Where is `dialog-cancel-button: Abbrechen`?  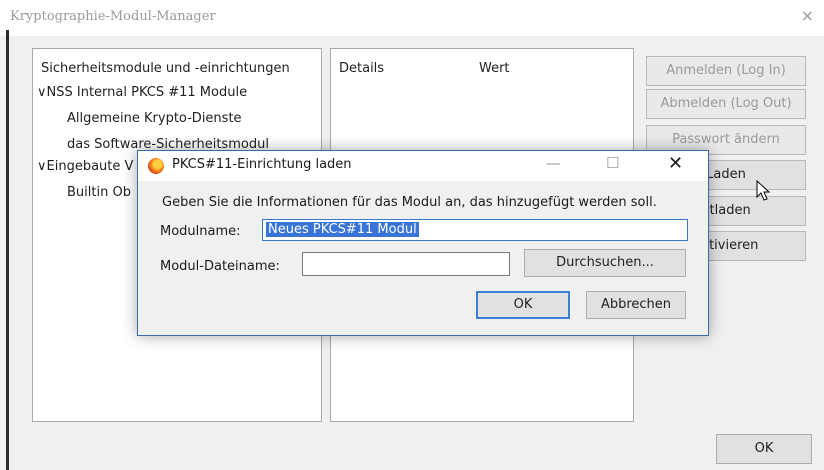 dialog-cancel-button: Abbrechen is located at coordinates (636, 305).